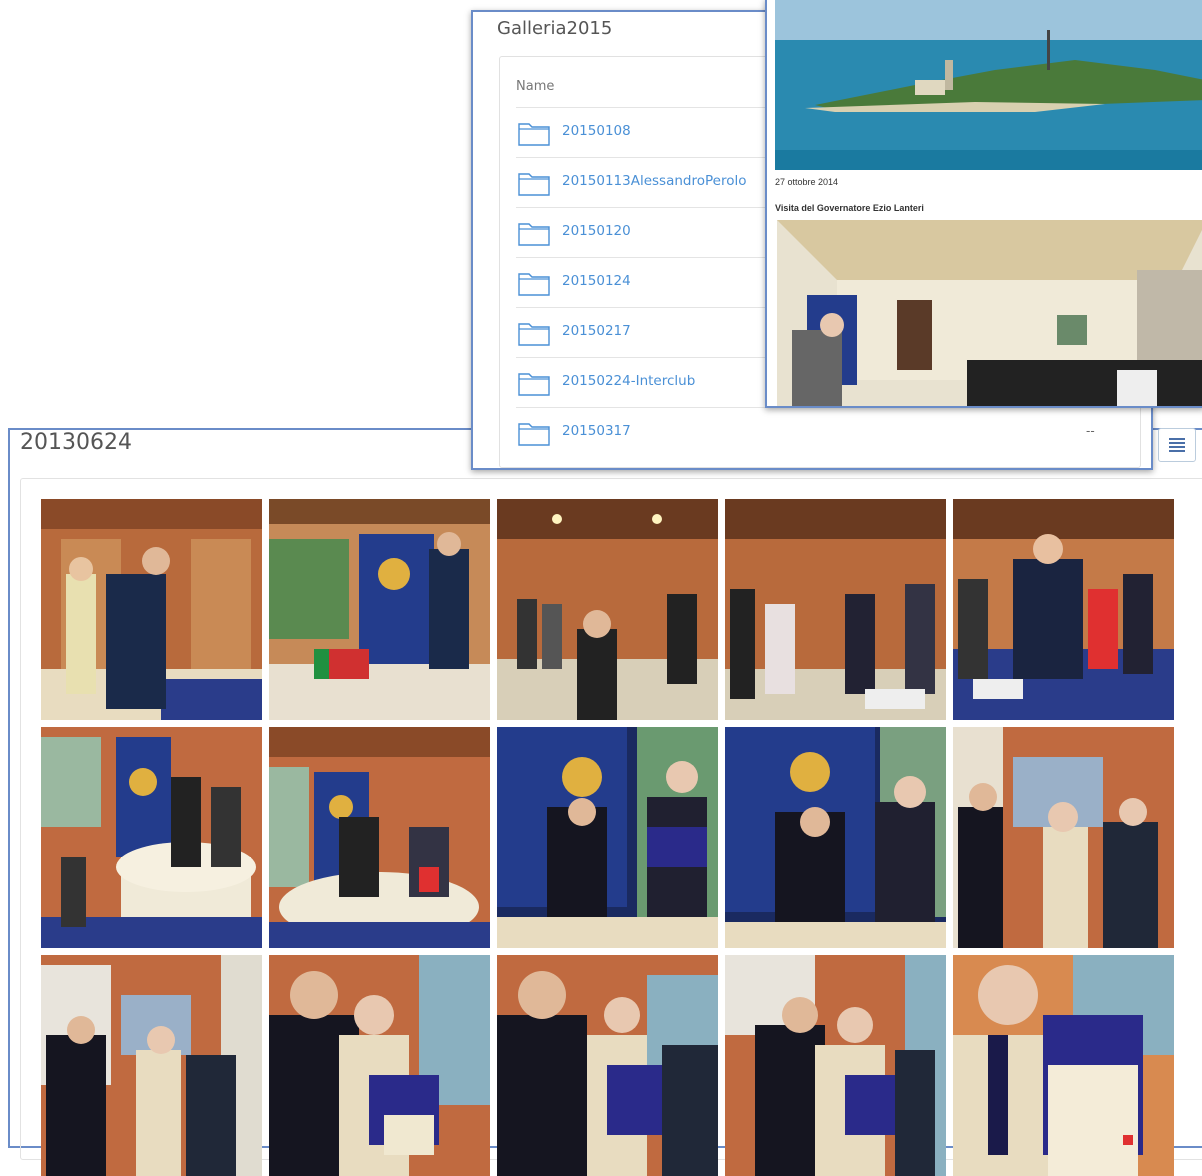  What do you see at coordinates (596, 231) in the screenshot?
I see `folder-name-link: 20150120` at bounding box center [596, 231].